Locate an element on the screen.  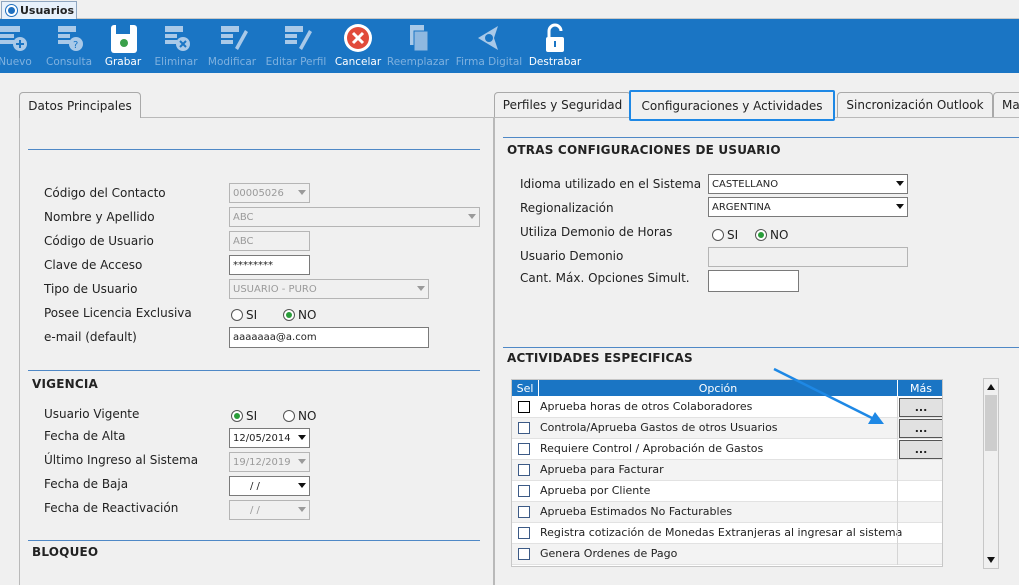
scroll-down-icon is located at coordinates (991, 560).